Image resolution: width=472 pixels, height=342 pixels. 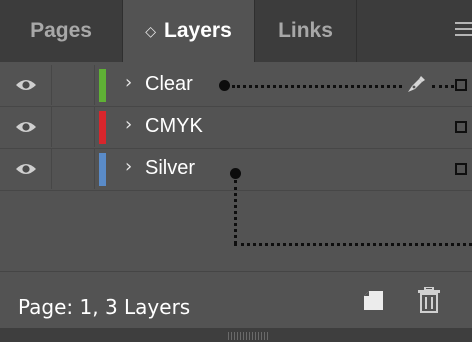 What do you see at coordinates (463, 31) in the screenshot?
I see `panel-menu-icon` at bounding box center [463, 31].